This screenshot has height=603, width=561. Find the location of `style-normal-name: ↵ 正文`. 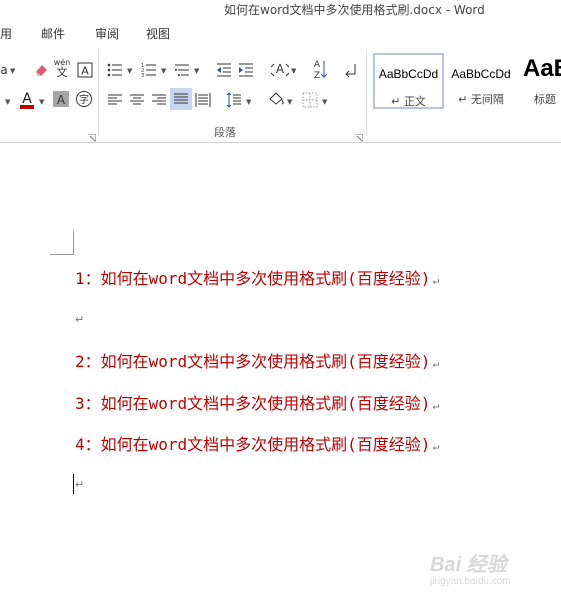

style-normal-name: ↵ 正文 is located at coordinates (408, 101).